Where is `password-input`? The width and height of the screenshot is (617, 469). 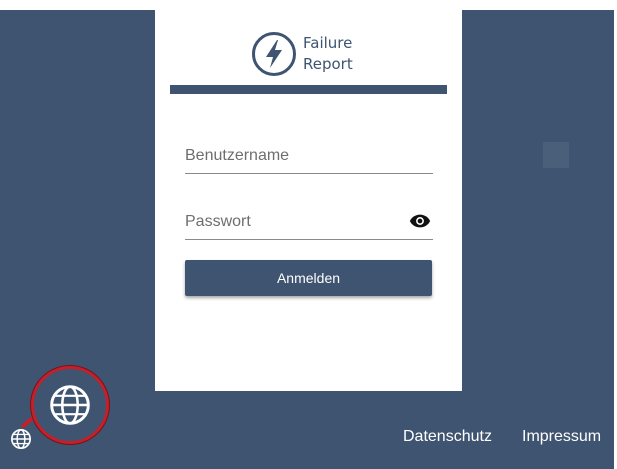
password-input is located at coordinates (290, 222).